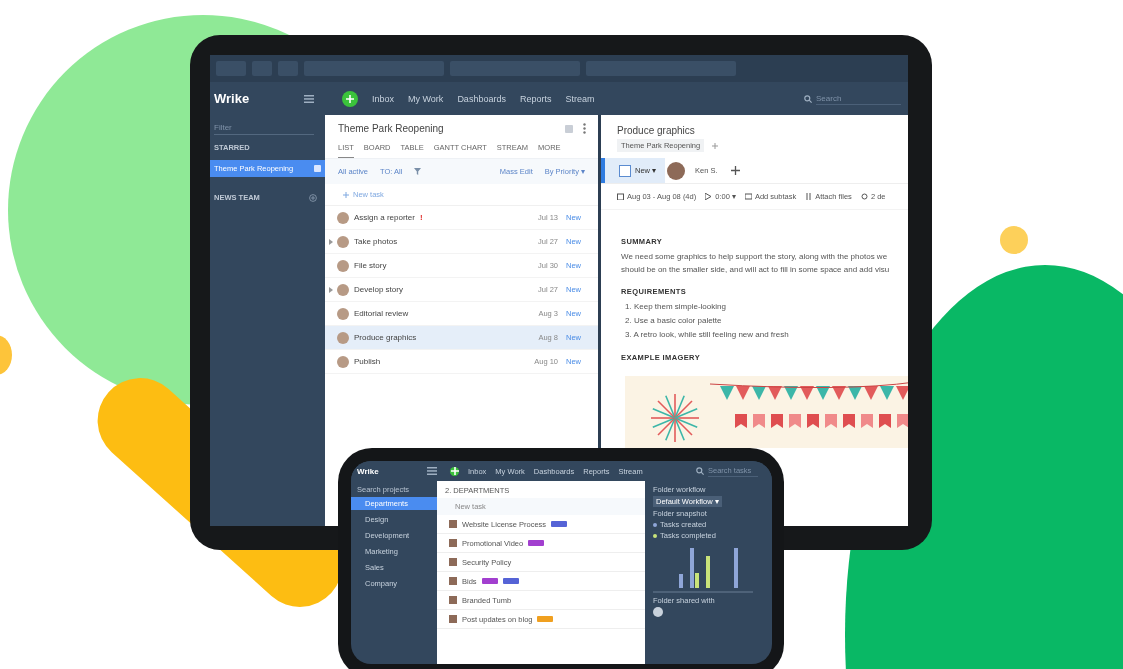  I want to click on grid-icon, so click(569, 128).